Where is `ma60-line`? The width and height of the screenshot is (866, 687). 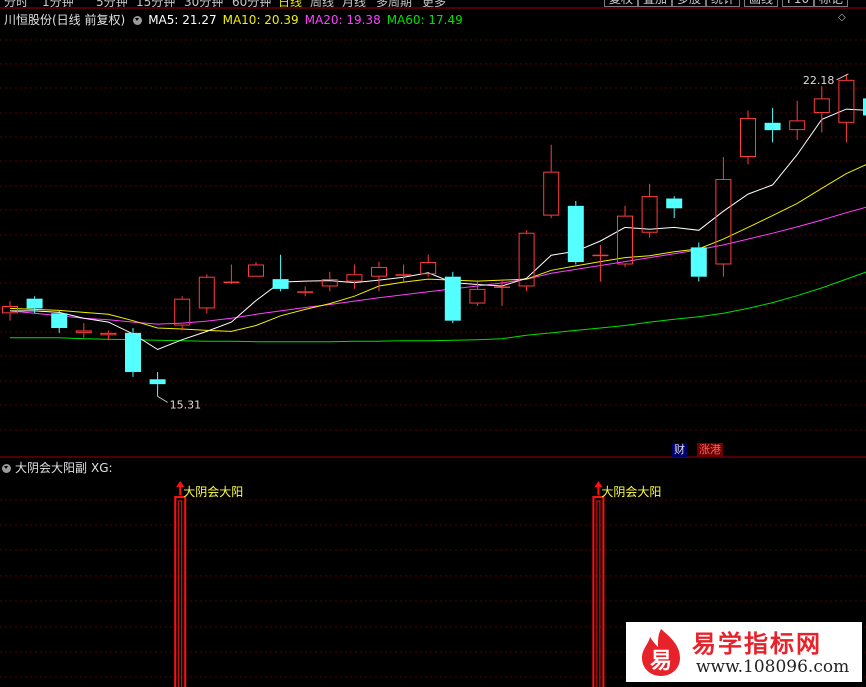
ma60-line is located at coordinates (438, 307).